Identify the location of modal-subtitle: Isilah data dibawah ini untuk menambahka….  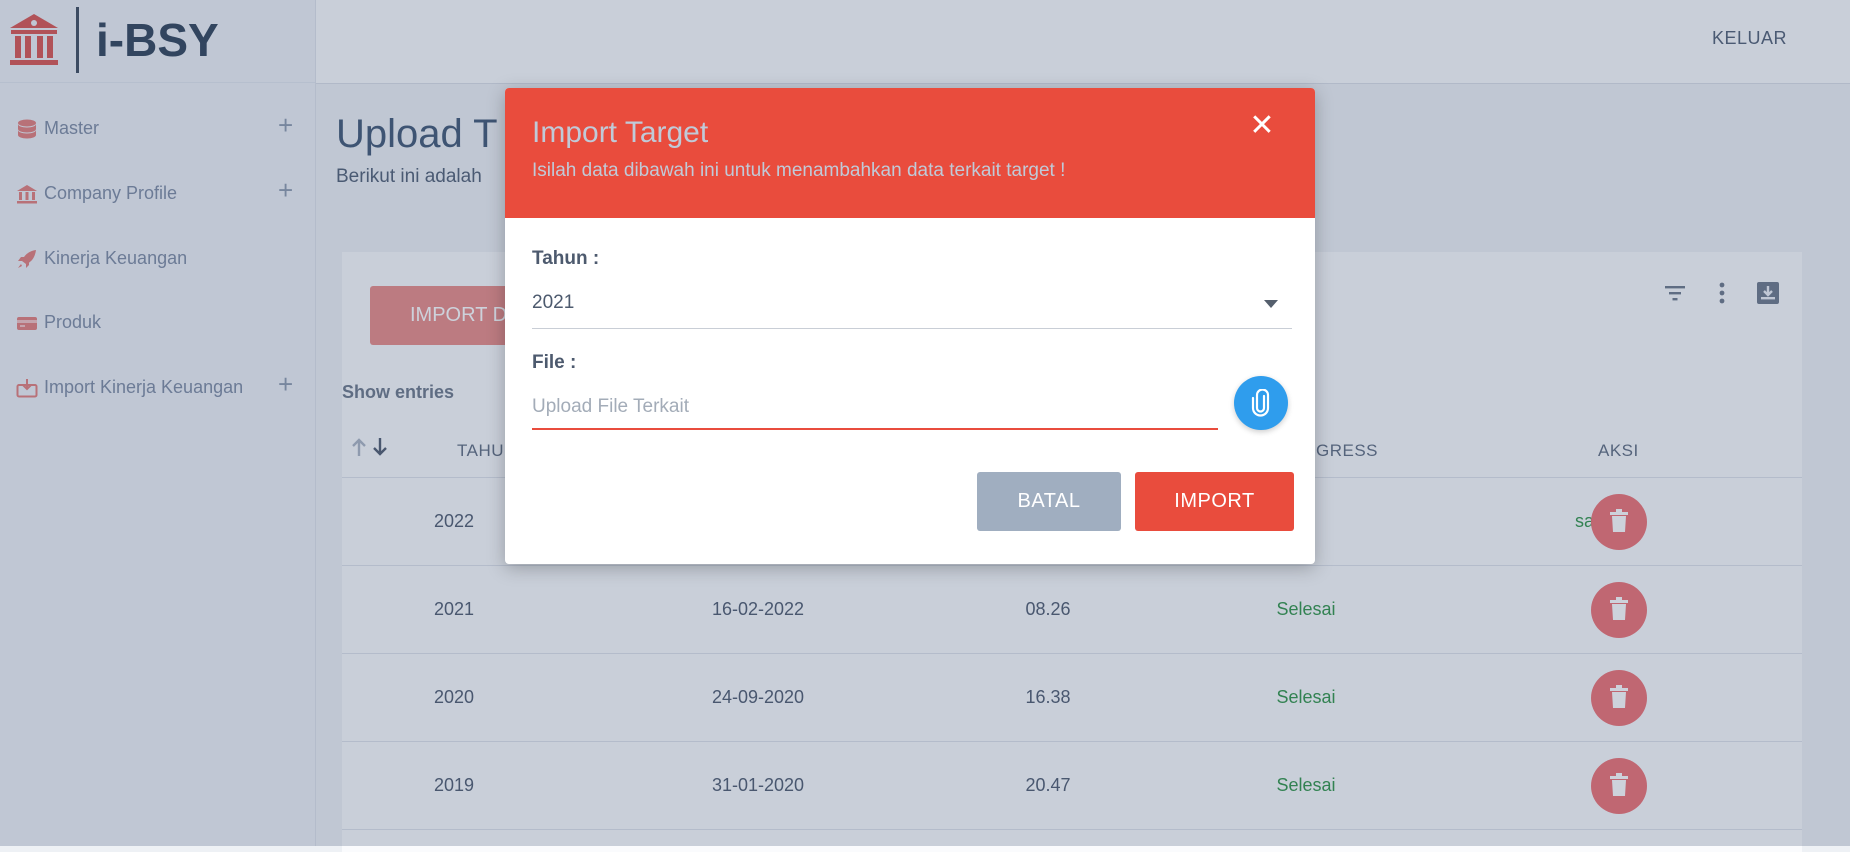
(799, 170).